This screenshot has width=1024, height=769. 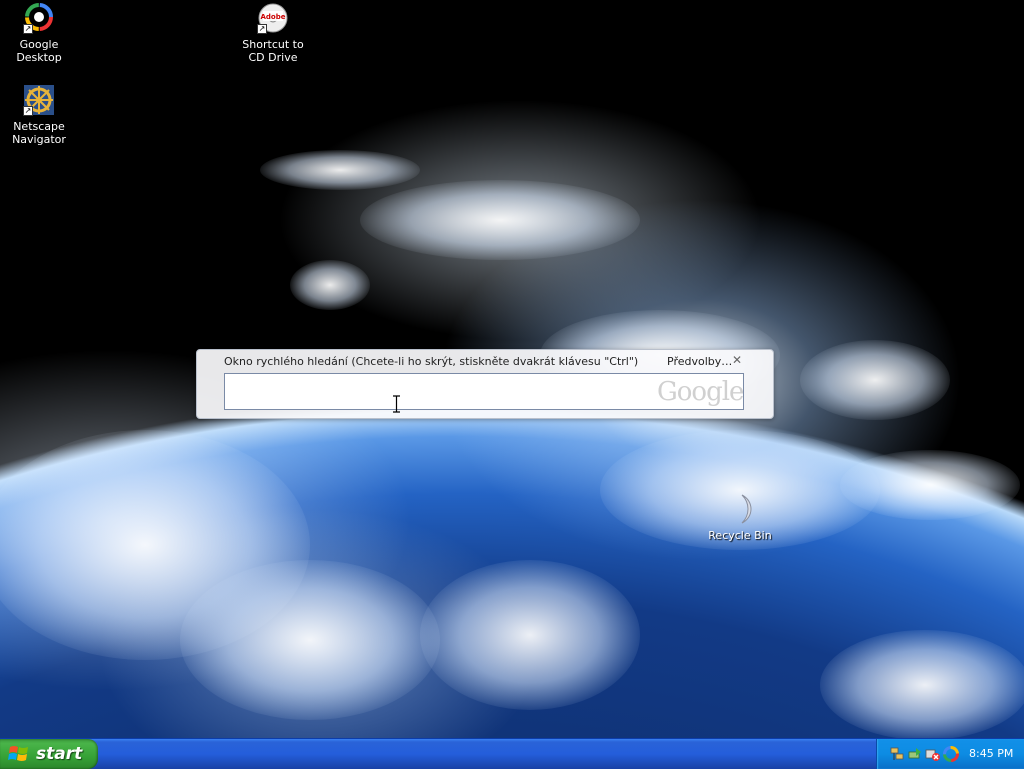 I want to click on adobe-cd-icon: Adobe ↗, so click(x=273, y=18).